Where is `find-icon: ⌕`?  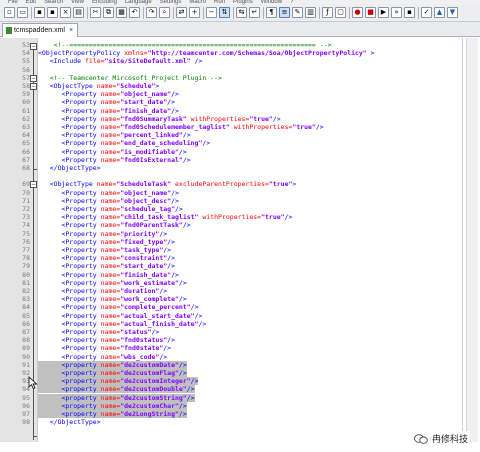
find-icon: ⌕ is located at coordinates (164, 12).